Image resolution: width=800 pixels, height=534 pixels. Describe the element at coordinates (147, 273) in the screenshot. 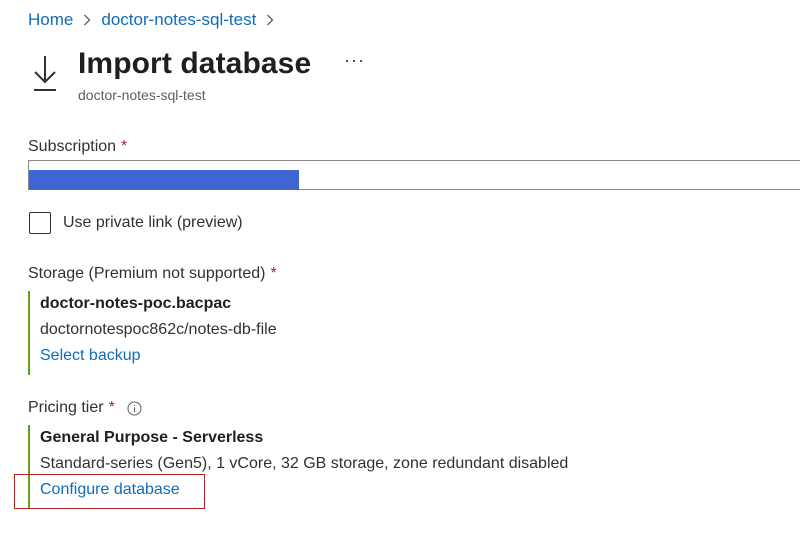

I see `storage-label-text: Storage (Premium not supported)` at that location.